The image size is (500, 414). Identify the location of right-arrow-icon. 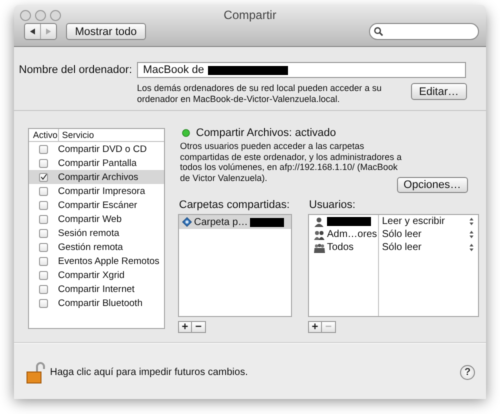
(48, 31).